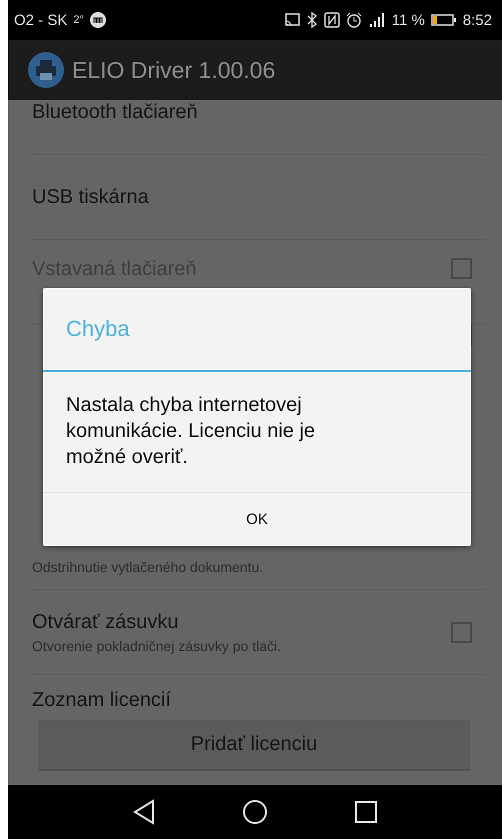 The image size is (502, 839). I want to click on setting-title: Bluetooth tlačiareň, so click(115, 112).